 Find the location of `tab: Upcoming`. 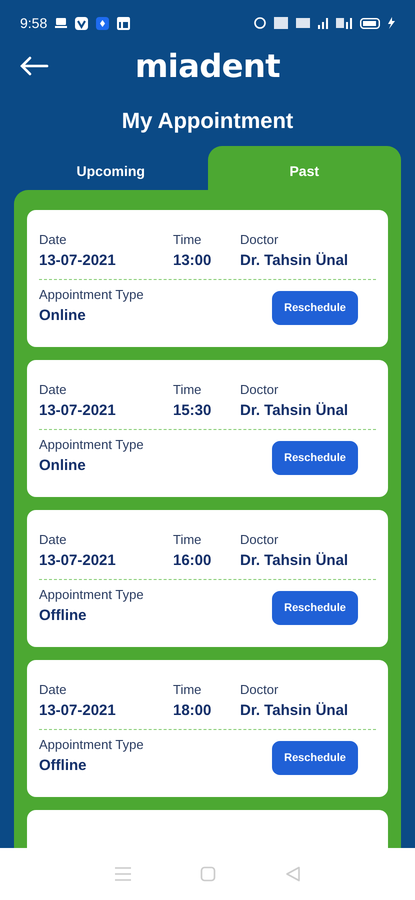

tab: Upcoming is located at coordinates (111, 168).